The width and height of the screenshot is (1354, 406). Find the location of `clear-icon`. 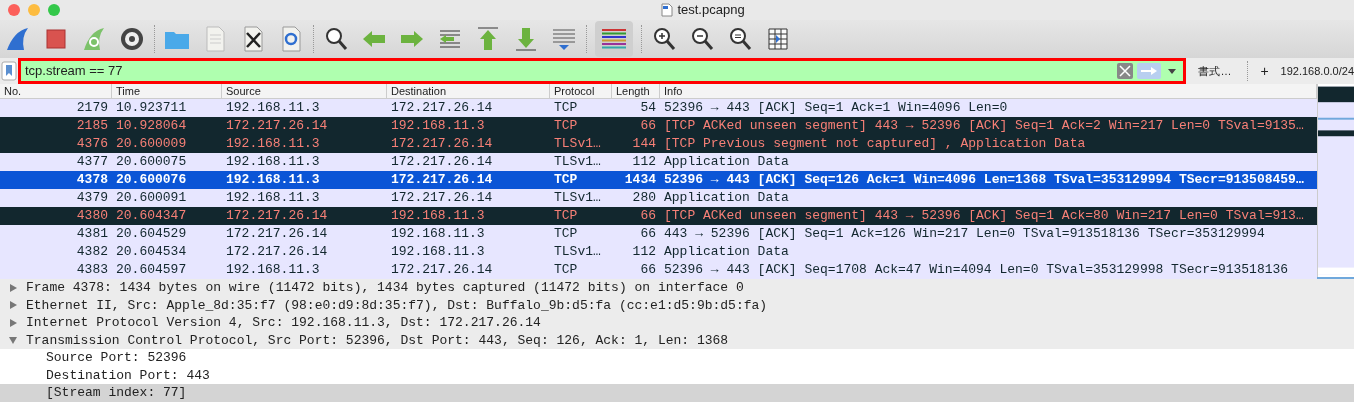

clear-icon is located at coordinates (1125, 71).